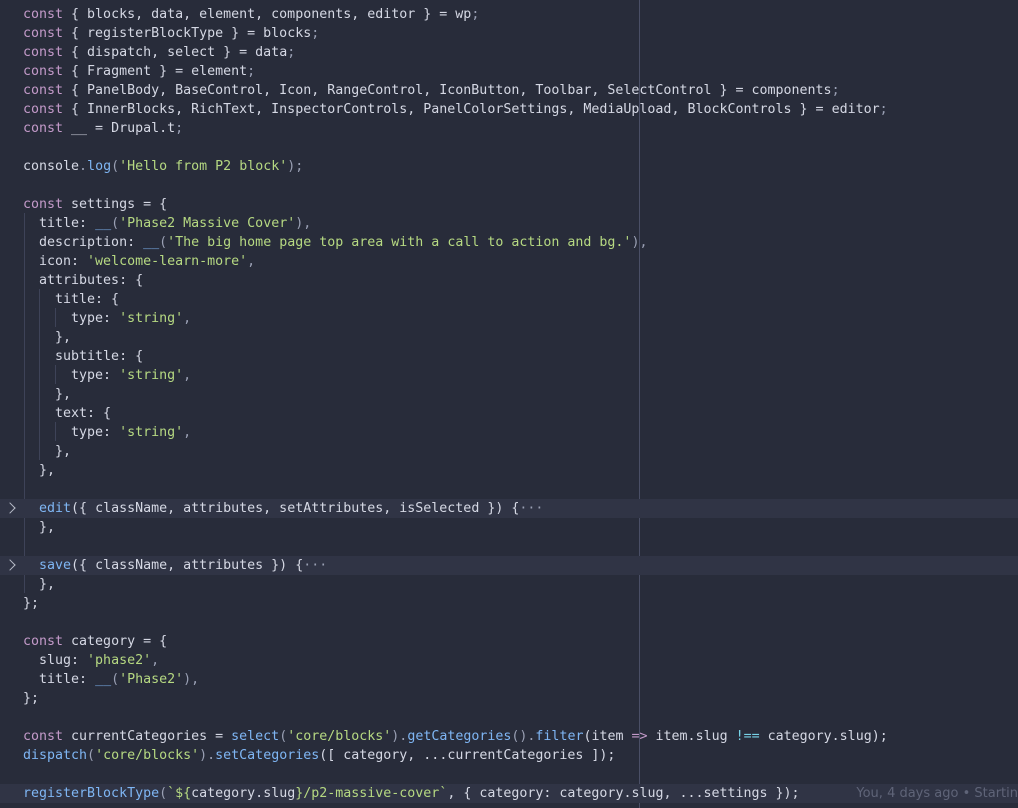 Image resolution: width=1018 pixels, height=808 pixels. I want to click on code-text: data, so click(271, 52).